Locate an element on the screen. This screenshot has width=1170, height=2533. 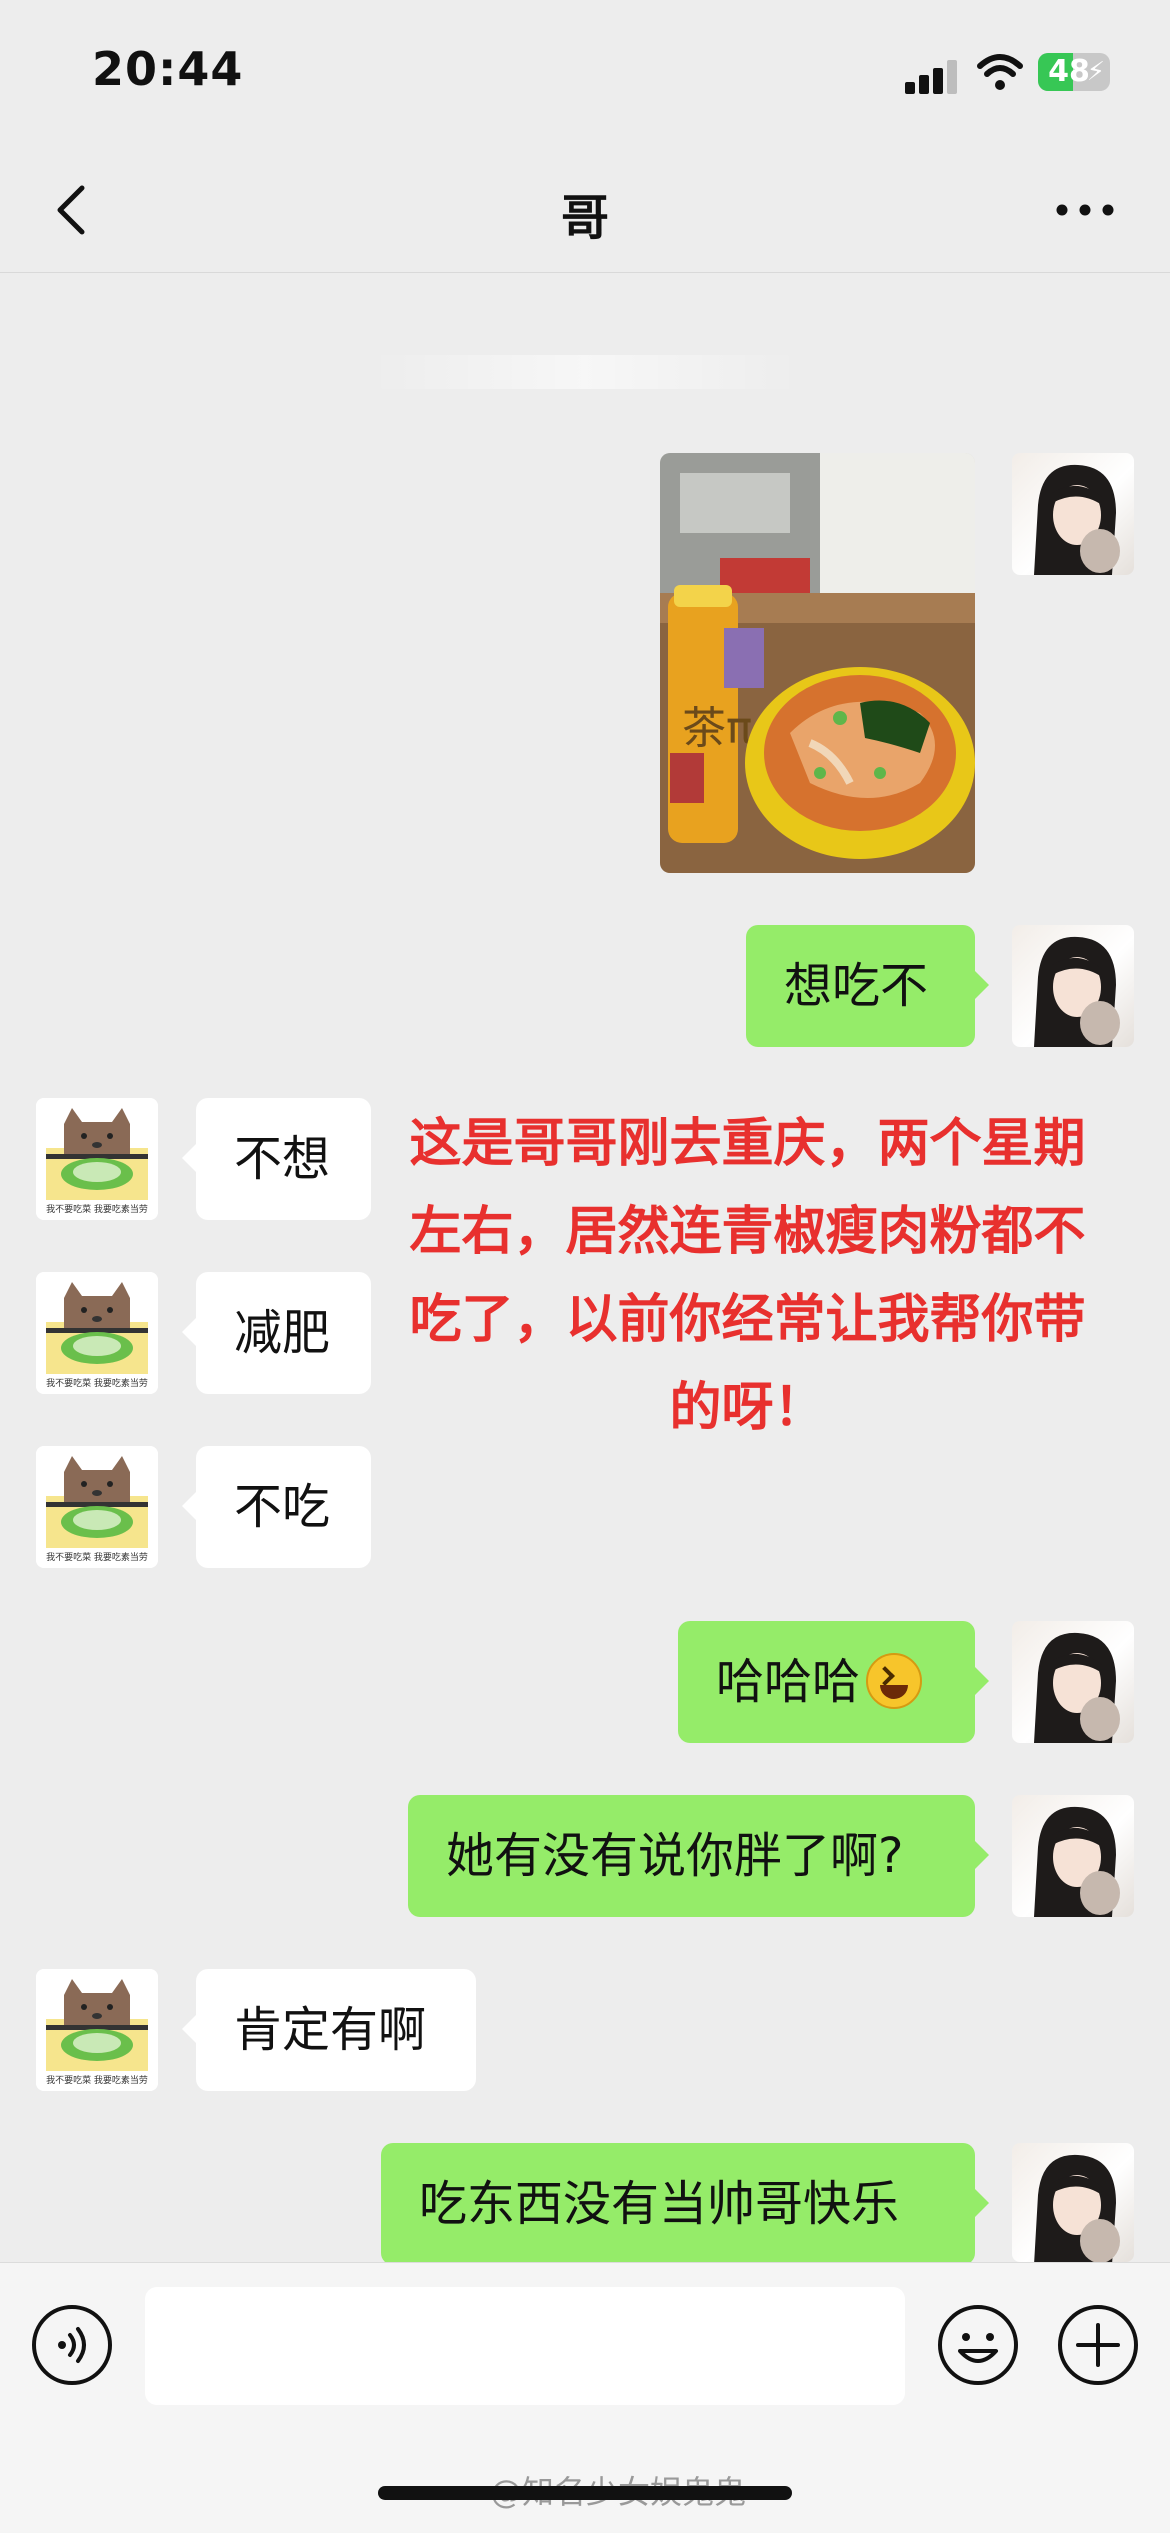
message-text: 想吃不 is located at coordinates (856, 986).